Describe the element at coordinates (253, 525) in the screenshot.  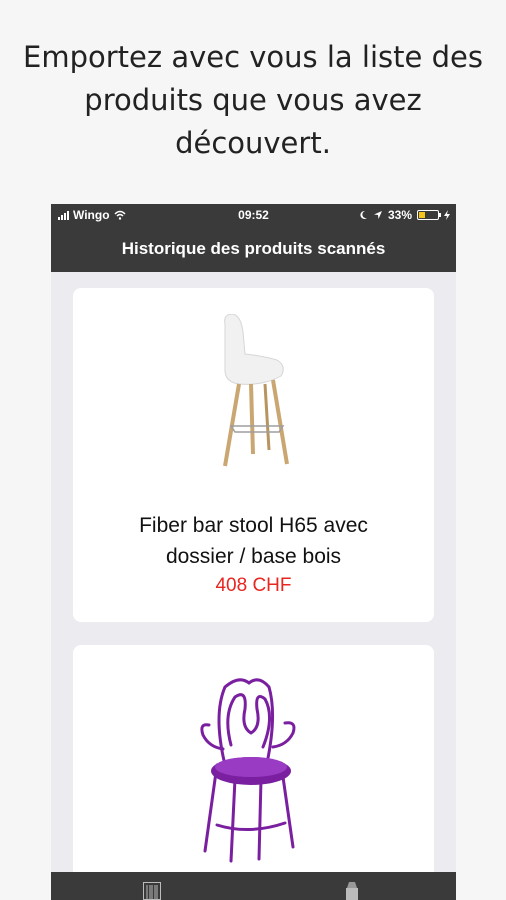
I see `product-name-line-1: Fiber bar stool H65 avec` at that location.